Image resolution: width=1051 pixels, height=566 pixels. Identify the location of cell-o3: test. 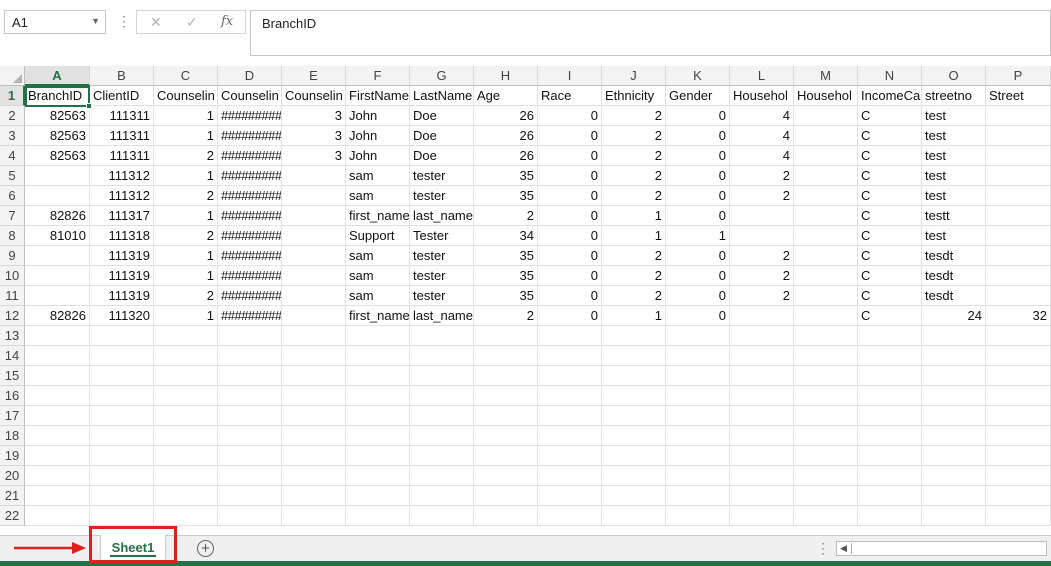
(954, 136).